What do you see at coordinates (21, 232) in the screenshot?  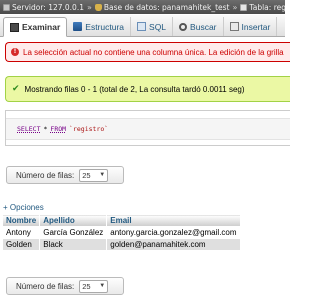 I see `table-cell: Antony` at bounding box center [21, 232].